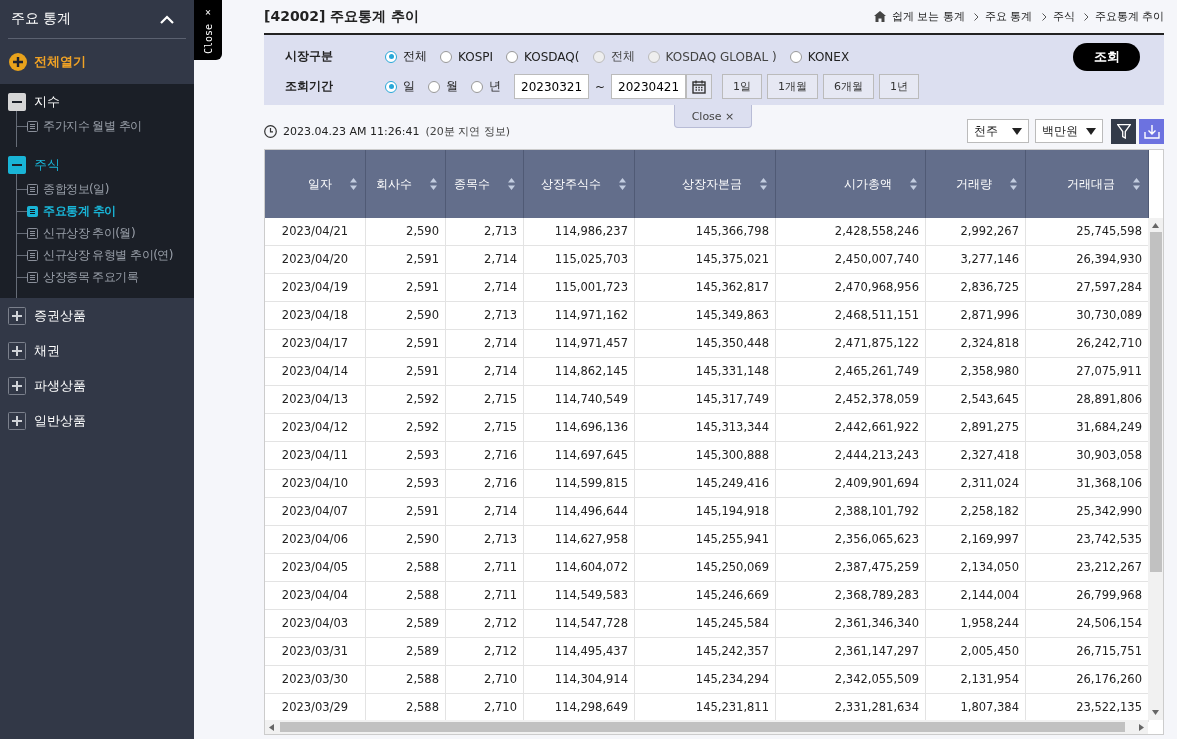 Image resolution: width=1177 pixels, height=739 pixels. Describe the element at coordinates (84, 126) in the screenshot. I see `menu-item: 주가지수 월별 추이` at that location.